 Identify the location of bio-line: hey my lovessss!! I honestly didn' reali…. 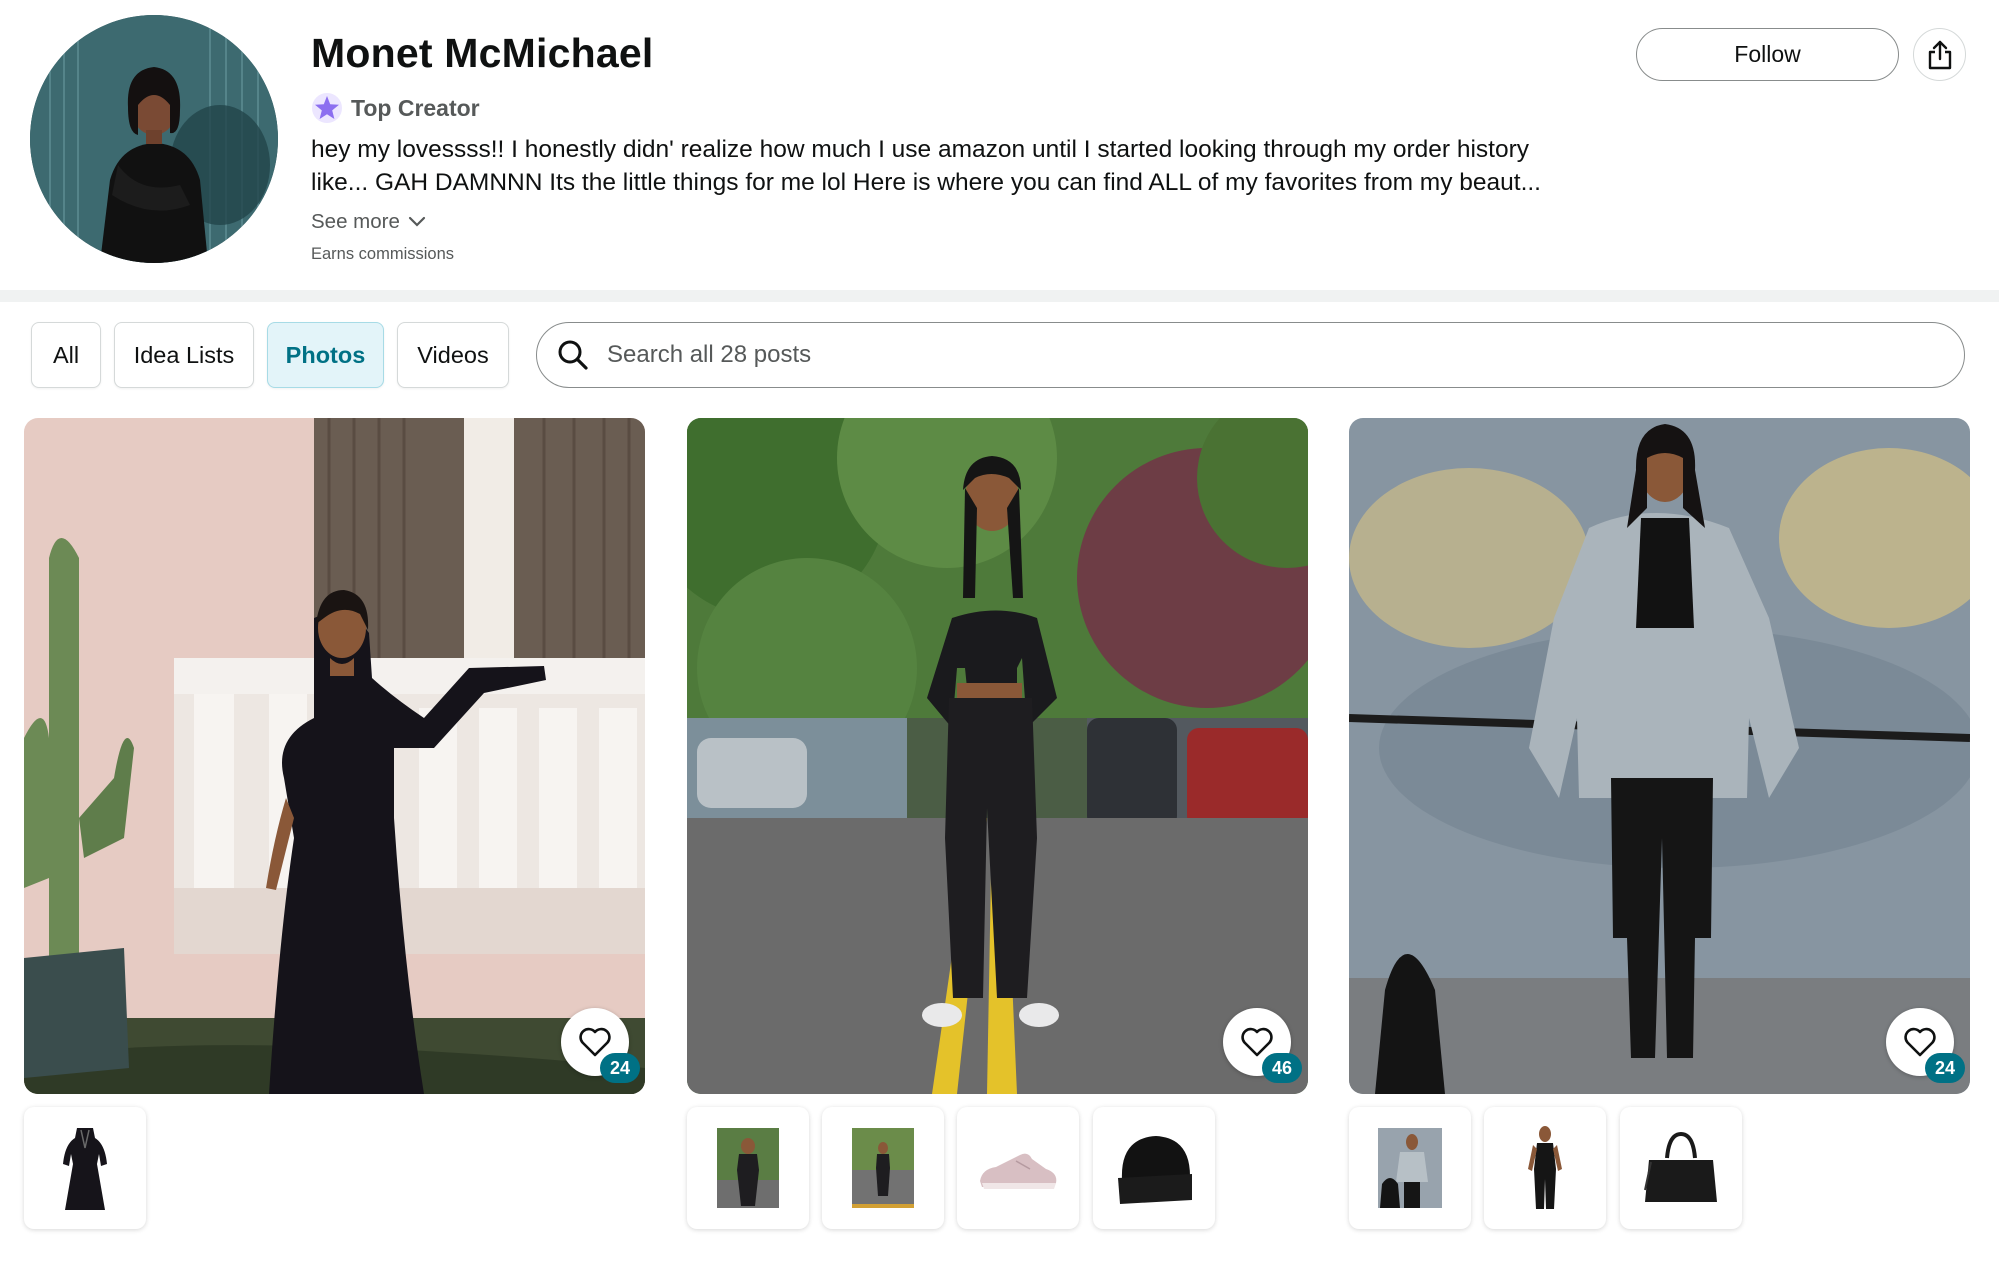
(920, 149).